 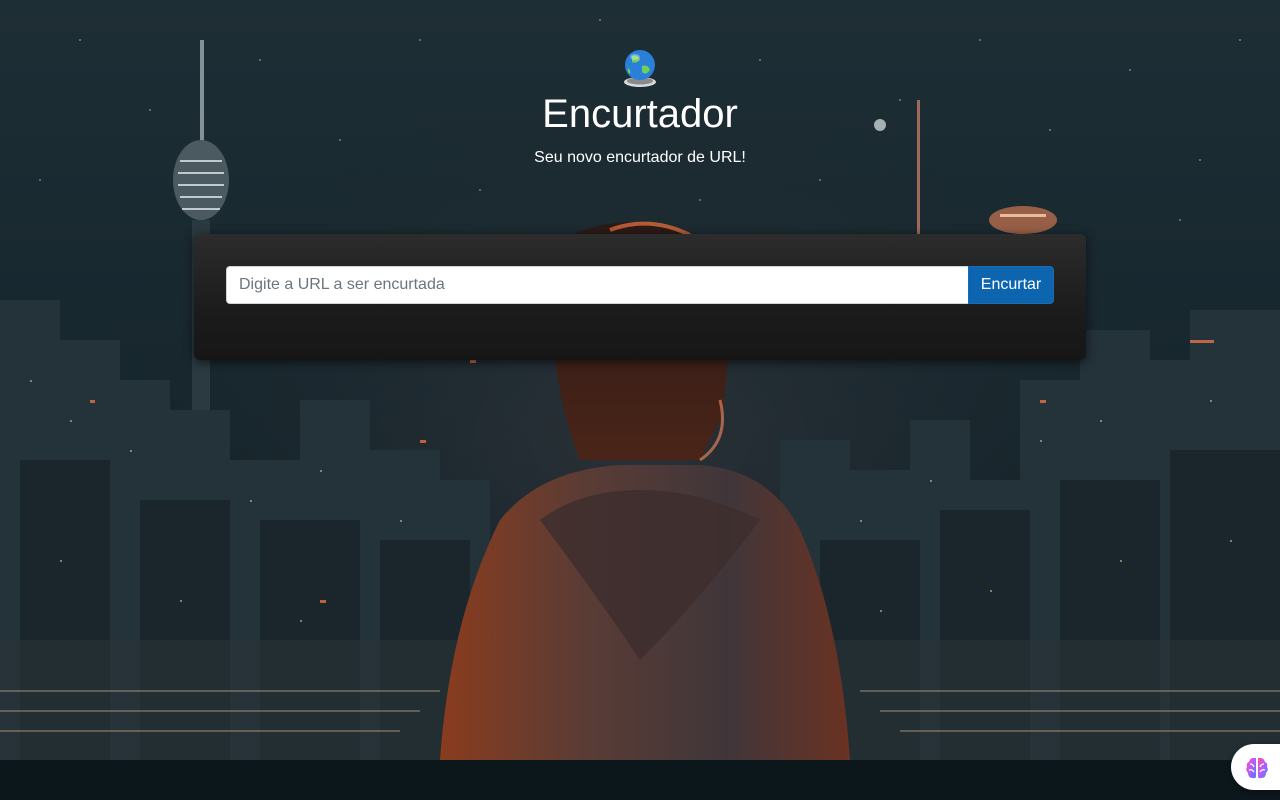 What do you see at coordinates (1011, 285) in the screenshot?
I see `shorten-button: Encurtar` at bounding box center [1011, 285].